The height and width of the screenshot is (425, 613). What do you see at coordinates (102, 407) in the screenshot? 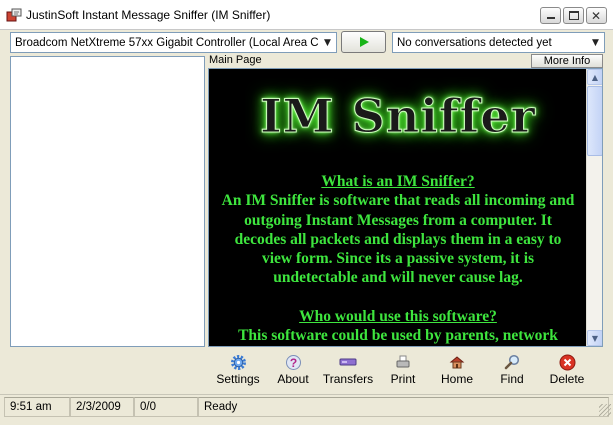
I see `status-date: 2/3/2009` at bounding box center [102, 407].